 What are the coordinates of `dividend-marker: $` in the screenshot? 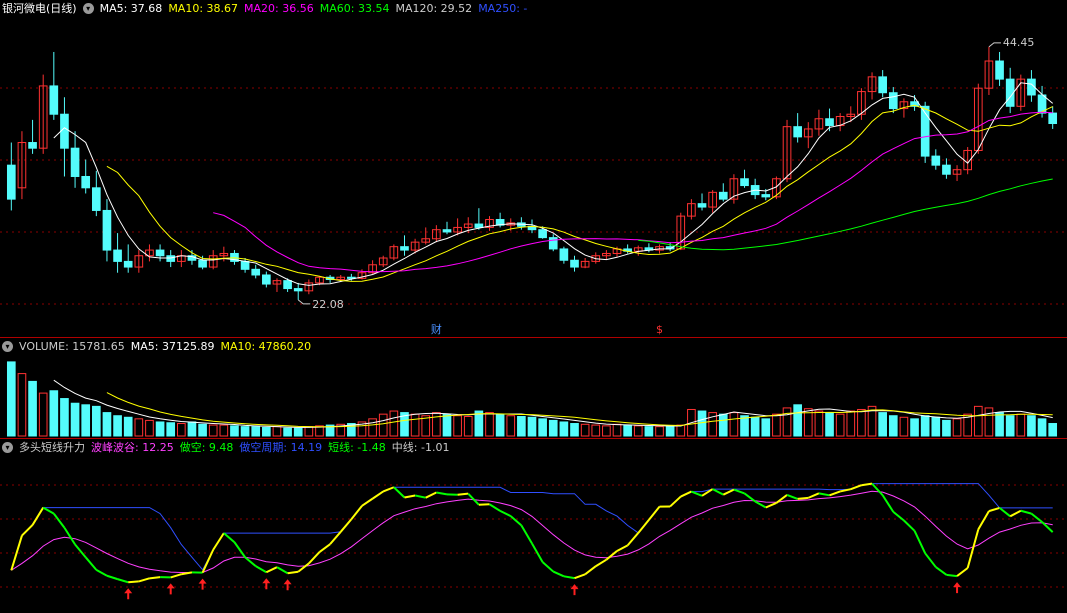 It's located at (659, 329).